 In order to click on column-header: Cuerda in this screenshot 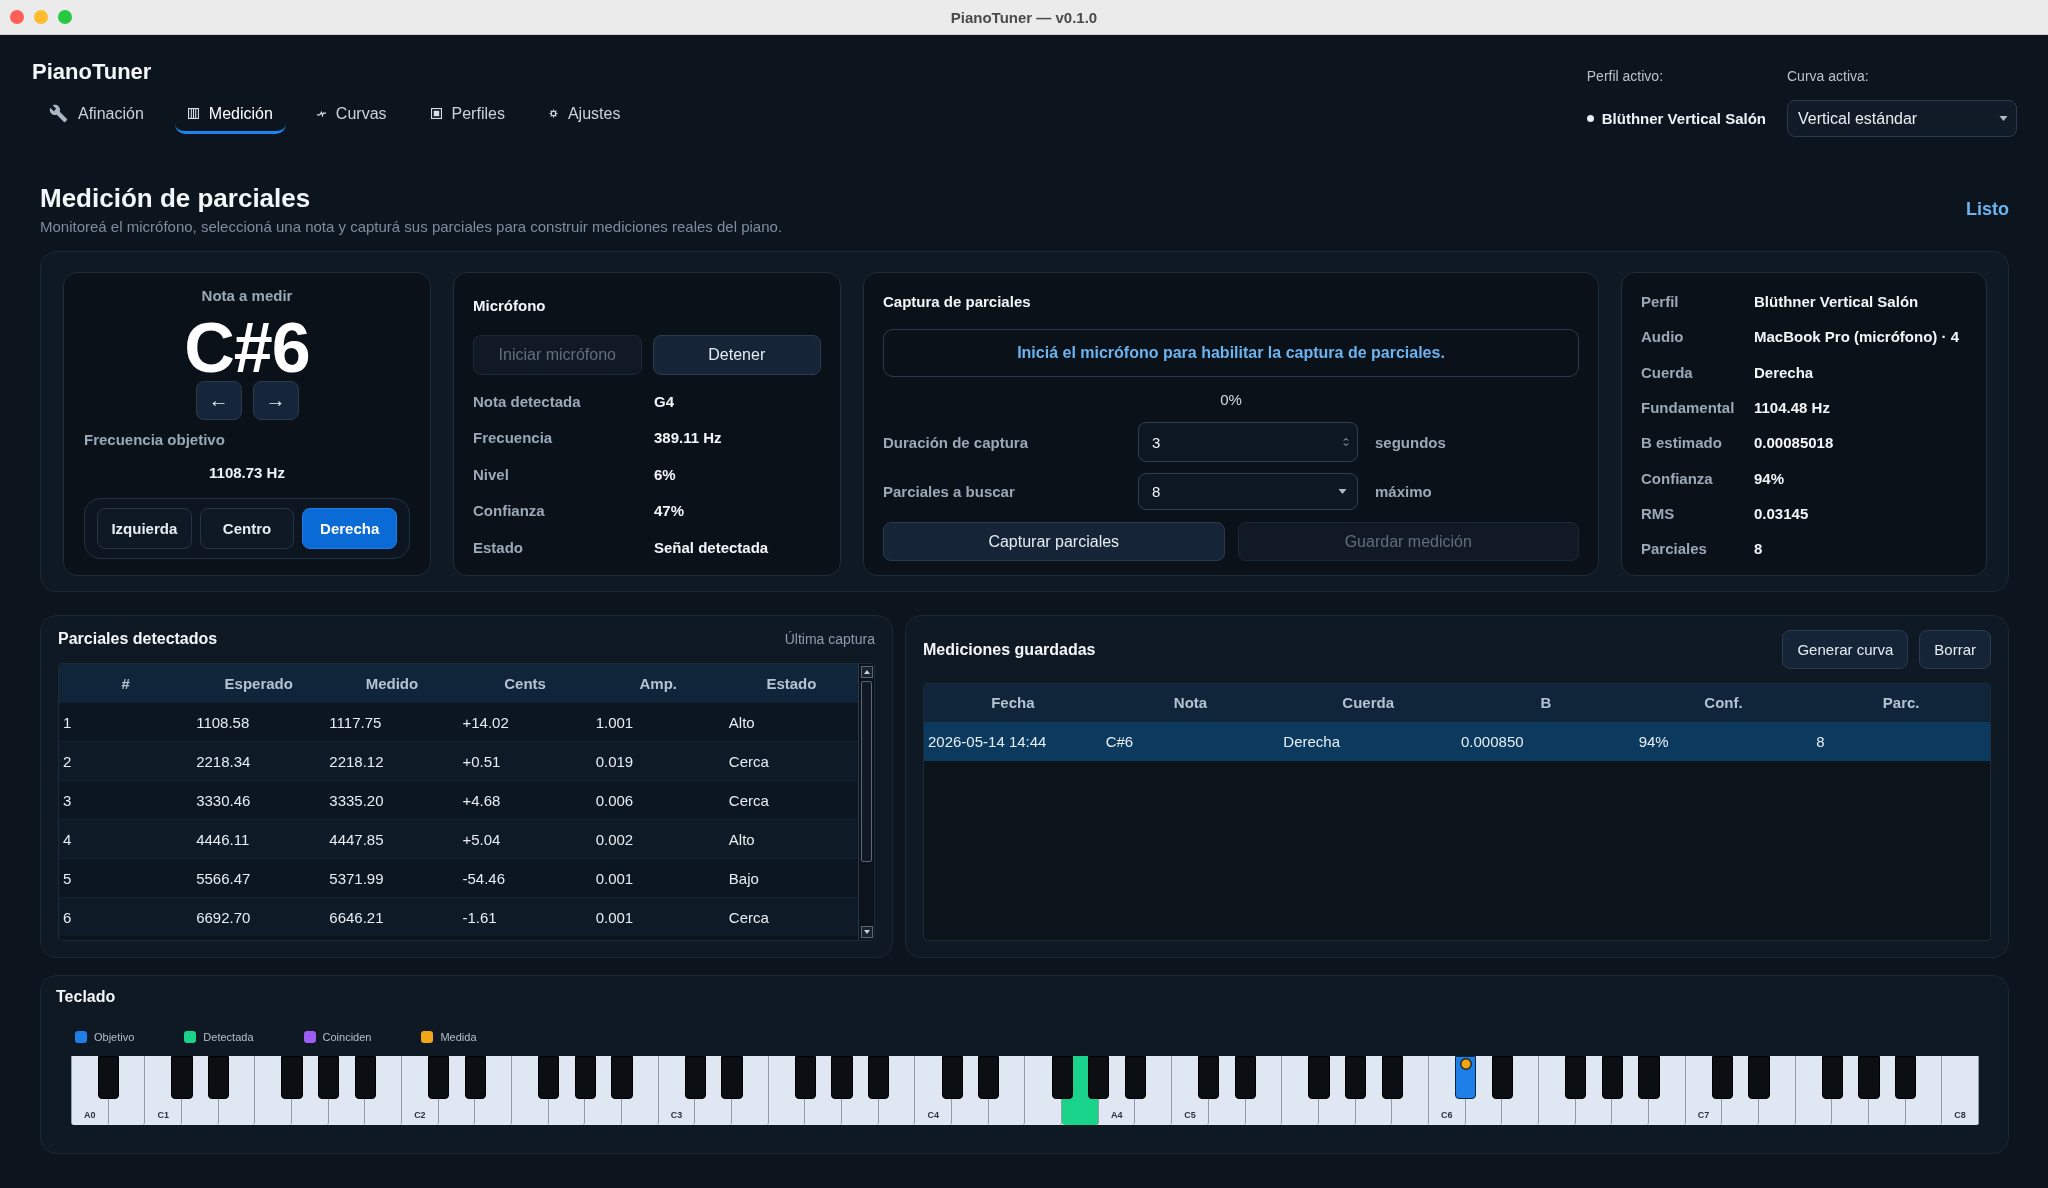, I will do `click(1368, 702)`.